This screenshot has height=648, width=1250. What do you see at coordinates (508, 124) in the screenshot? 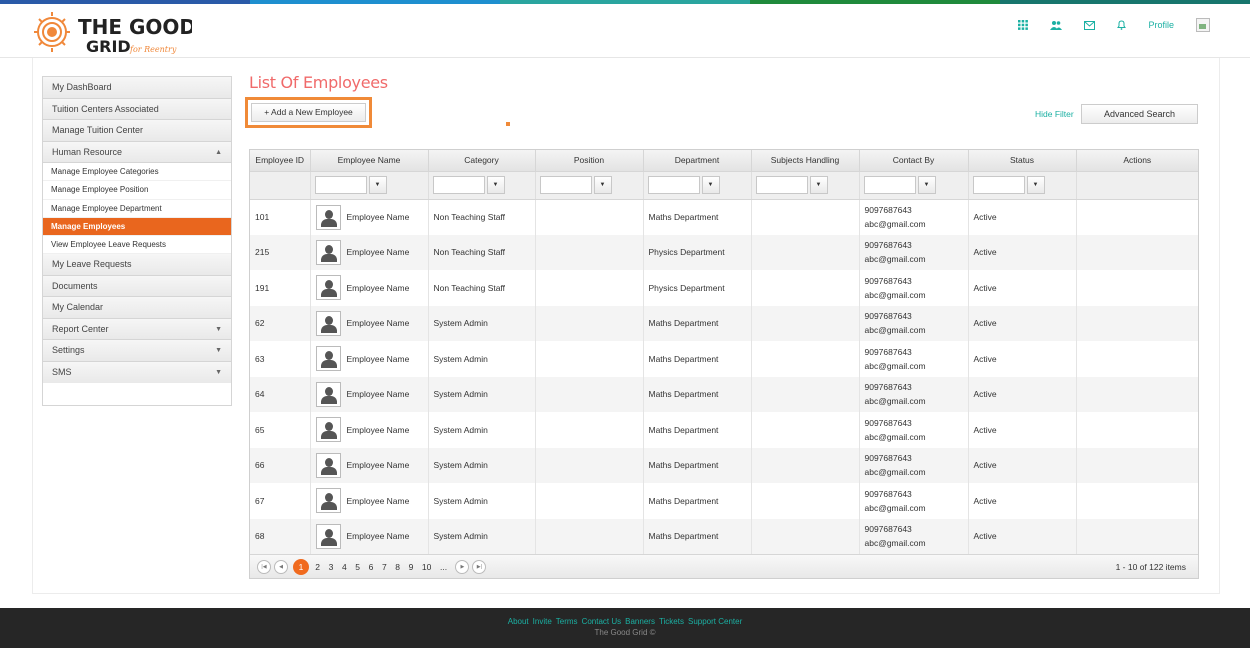
I see `highlight-dot` at bounding box center [508, 124].